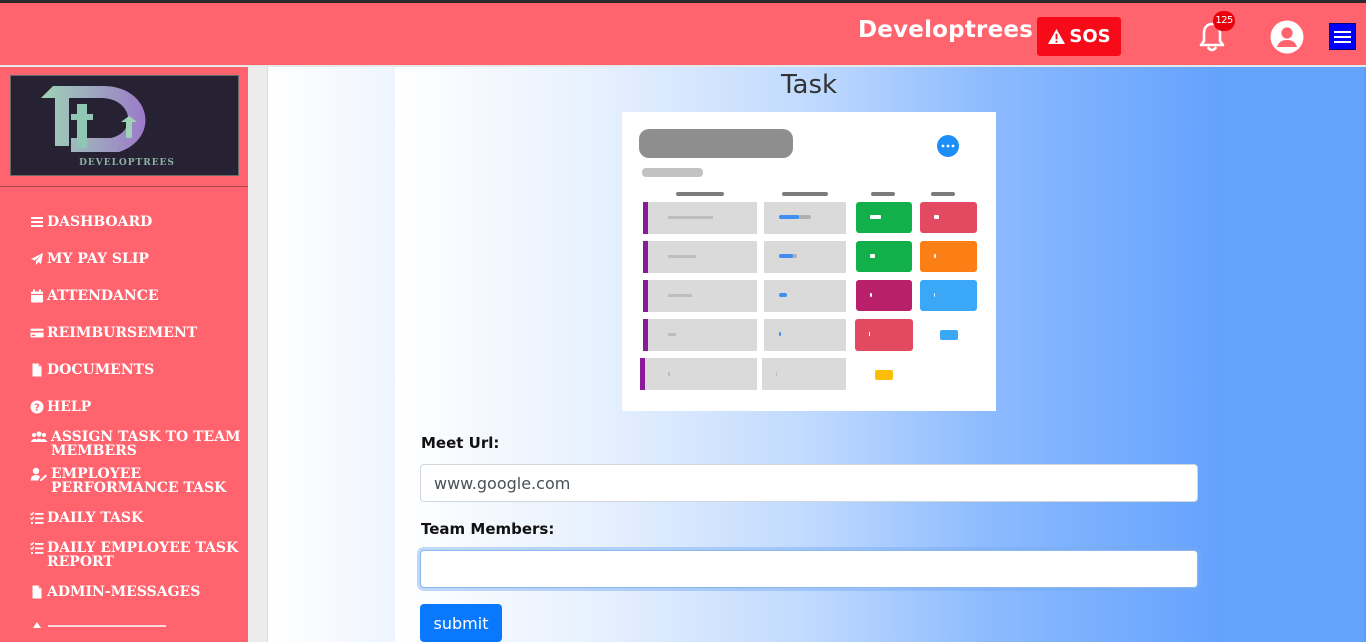 The image size is (1366, 642). I want to click on sidebar-item-label: ASSIGN TASK TO TEAM MEMBERS, so click(146, 444).